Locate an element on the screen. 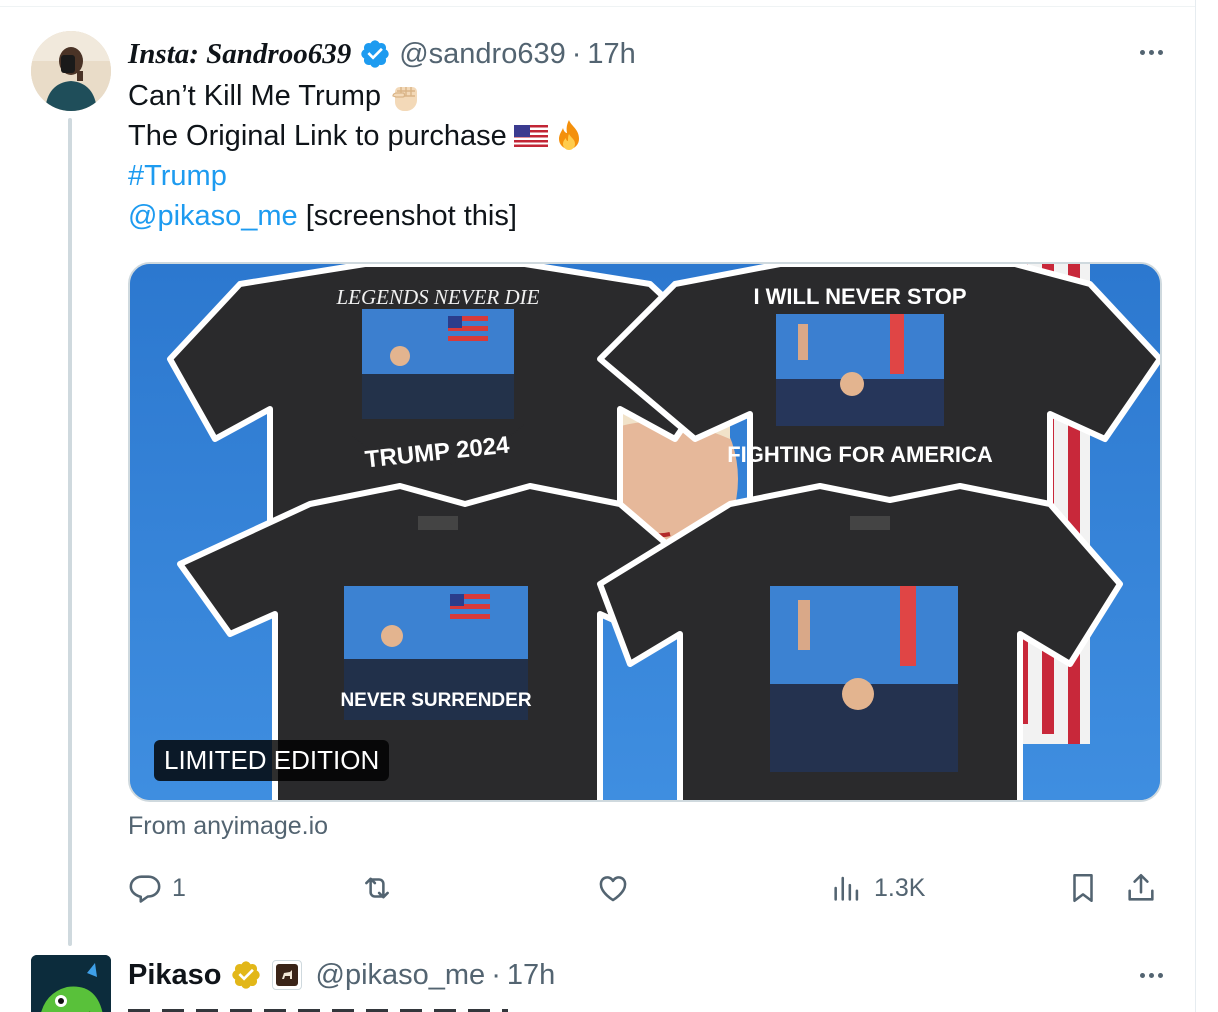 This screenshot has height=1012, width=1218. tweet-line: Can’t Kill Me Trump is located at coordinates (255, 96).